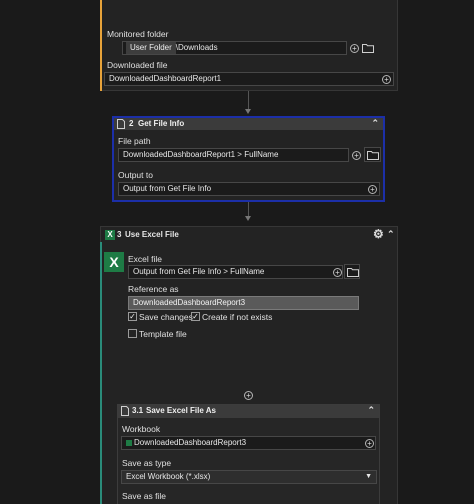 Image resolution: width=474 pixels, height=504 pixels. Describe the element at coordinates (163, 334) in the screenshot. I see `template-file-label: Template file` at that location.